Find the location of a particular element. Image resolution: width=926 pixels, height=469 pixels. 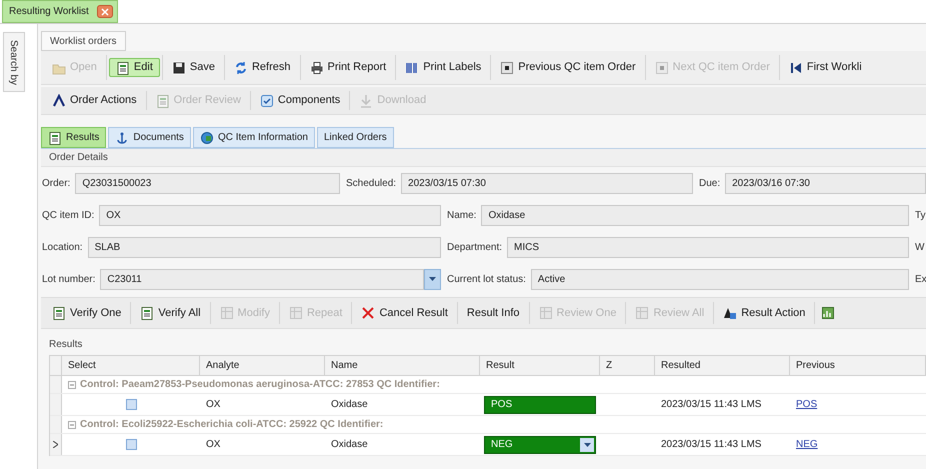

field-label: Department: is located at coordinates (474, 247).